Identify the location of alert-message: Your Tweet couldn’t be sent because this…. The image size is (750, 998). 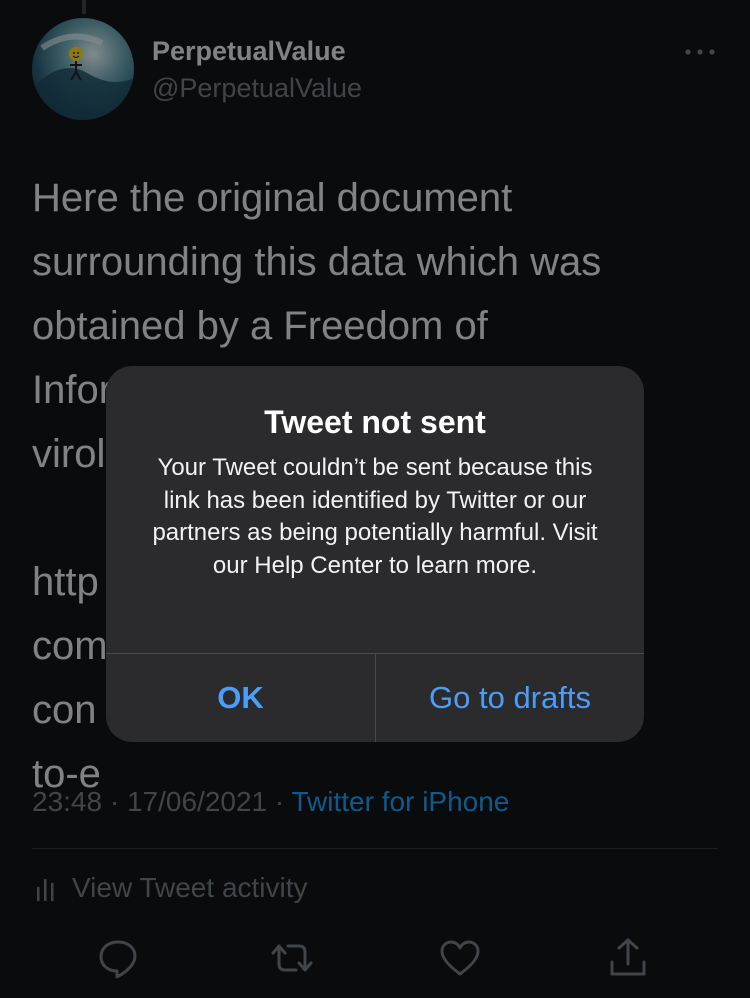
(375, 516).